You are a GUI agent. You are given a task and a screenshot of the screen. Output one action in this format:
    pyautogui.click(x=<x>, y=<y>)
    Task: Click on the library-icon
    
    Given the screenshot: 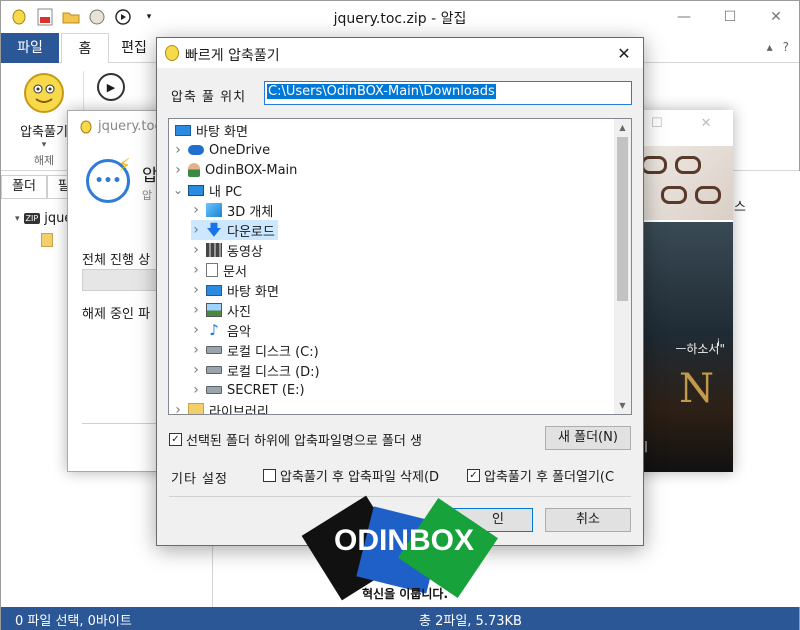 What is the action you would take?
    pyautogui.click(x=196, y=408)
    